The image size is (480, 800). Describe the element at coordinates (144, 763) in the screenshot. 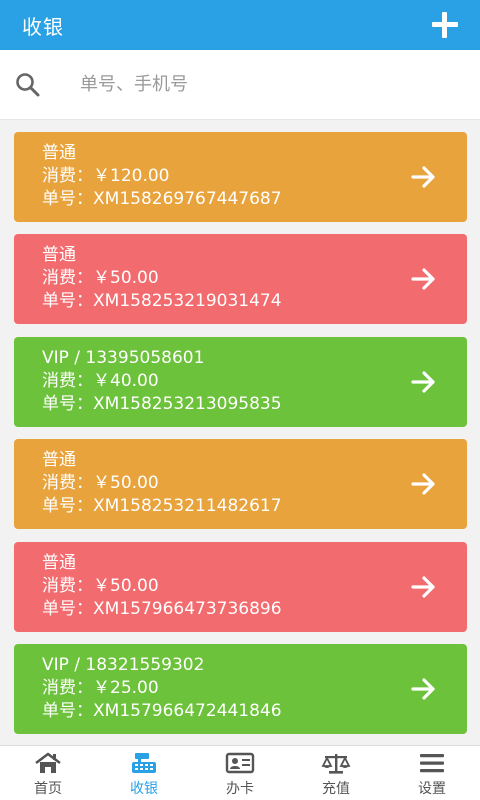

I see `cash-register-icon` at that location.